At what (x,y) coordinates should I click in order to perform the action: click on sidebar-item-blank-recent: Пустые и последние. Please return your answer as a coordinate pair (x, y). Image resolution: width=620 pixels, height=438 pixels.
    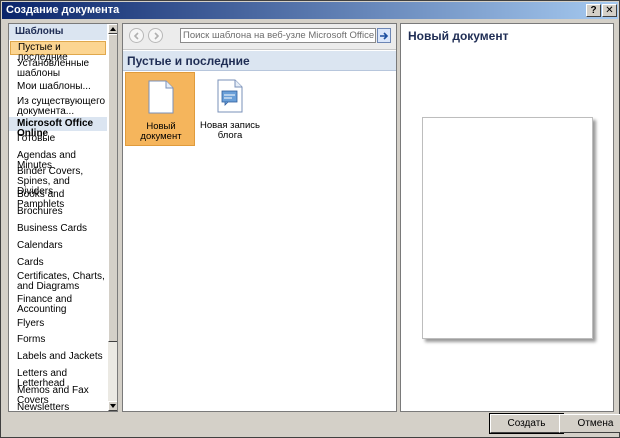
    Looking at the image, I should click on (58, 52).